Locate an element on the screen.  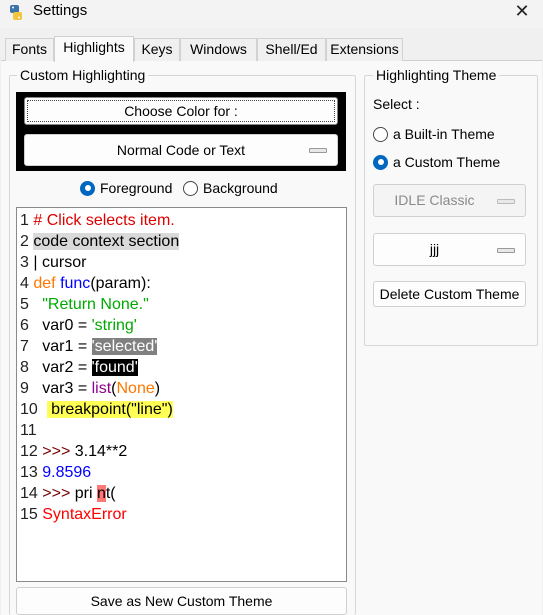
sample-line-2: 2 code context section is located at coordinates (100, 241).